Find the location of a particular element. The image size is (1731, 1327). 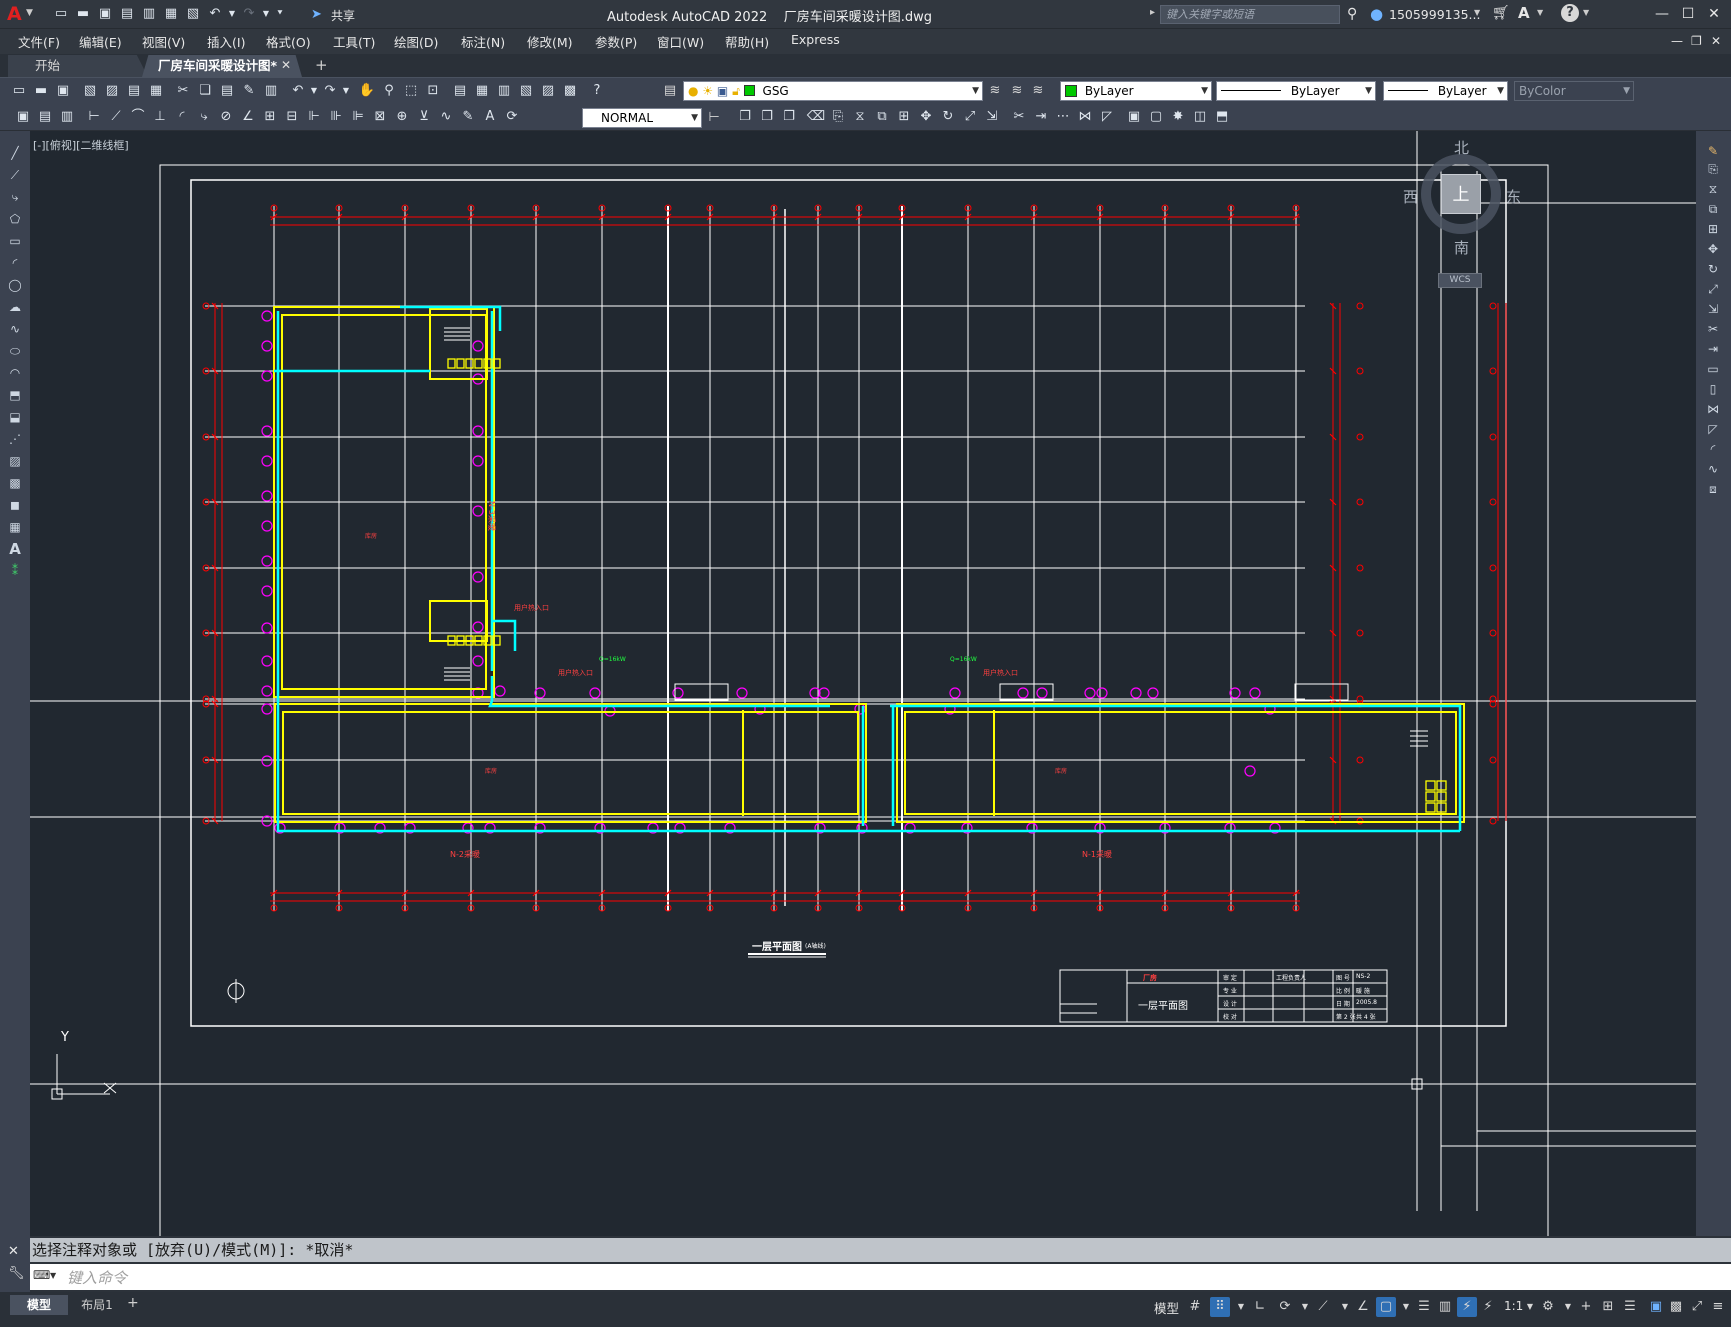

inspect-icon: ⊻ is located at coordinates (424, 117).